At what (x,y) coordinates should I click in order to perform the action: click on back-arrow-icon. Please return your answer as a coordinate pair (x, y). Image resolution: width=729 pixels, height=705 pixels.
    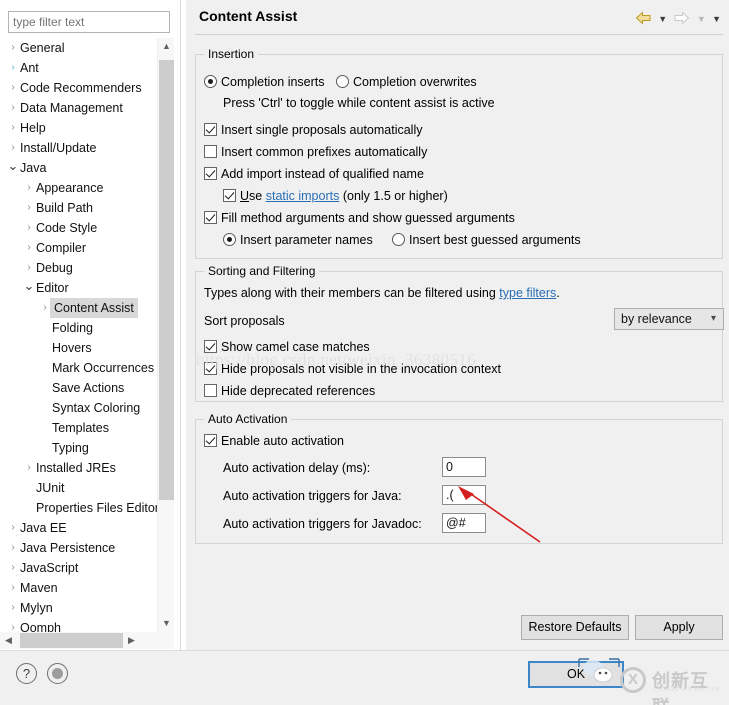
    Looking at the image, I should click on (643, 19).